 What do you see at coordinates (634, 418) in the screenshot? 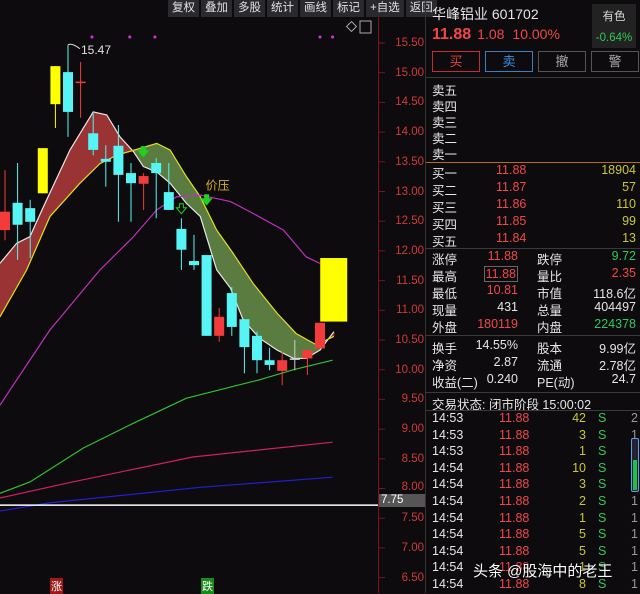
I see `tick-count: 2` at bounding box center [634, 418].